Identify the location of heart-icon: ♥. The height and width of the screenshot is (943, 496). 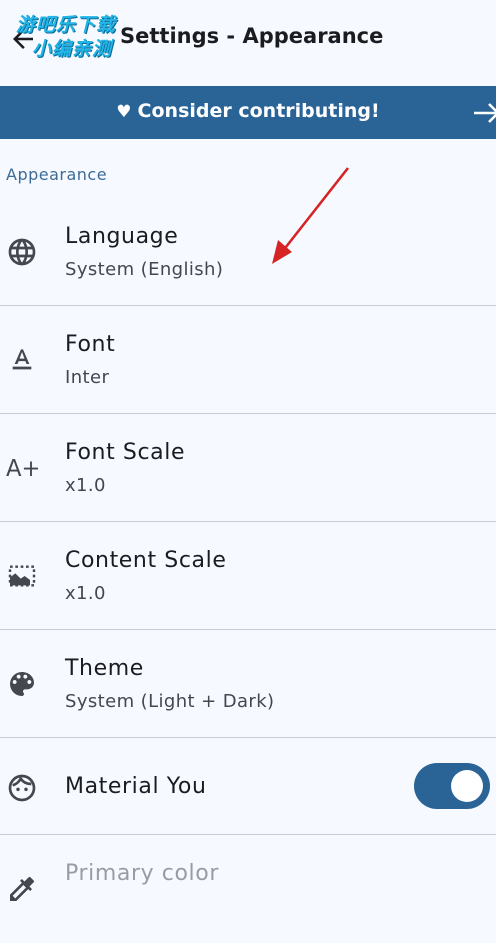
(124, 112).